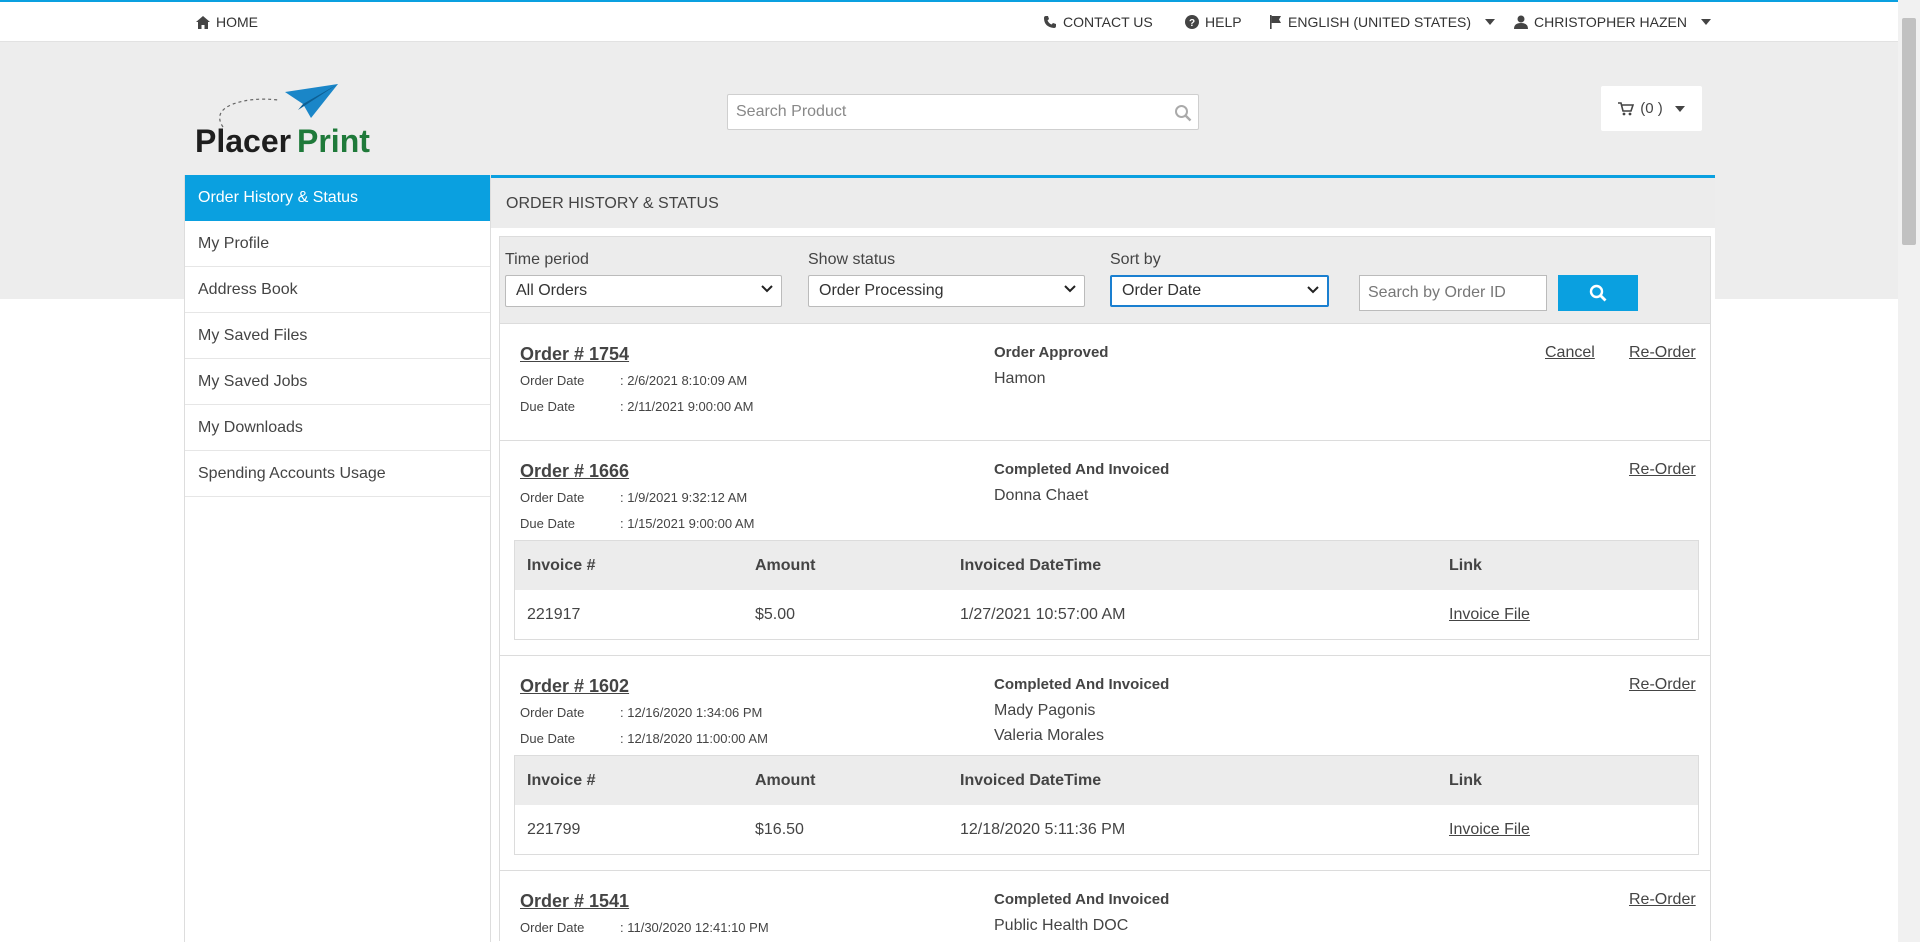 Image resolution: width=1920 pixels, height=942 pixels. What do you see at coordinates (1453, 293) in the screenshot?
I see `order-id-search-input` at bounding box center [1453, 293].